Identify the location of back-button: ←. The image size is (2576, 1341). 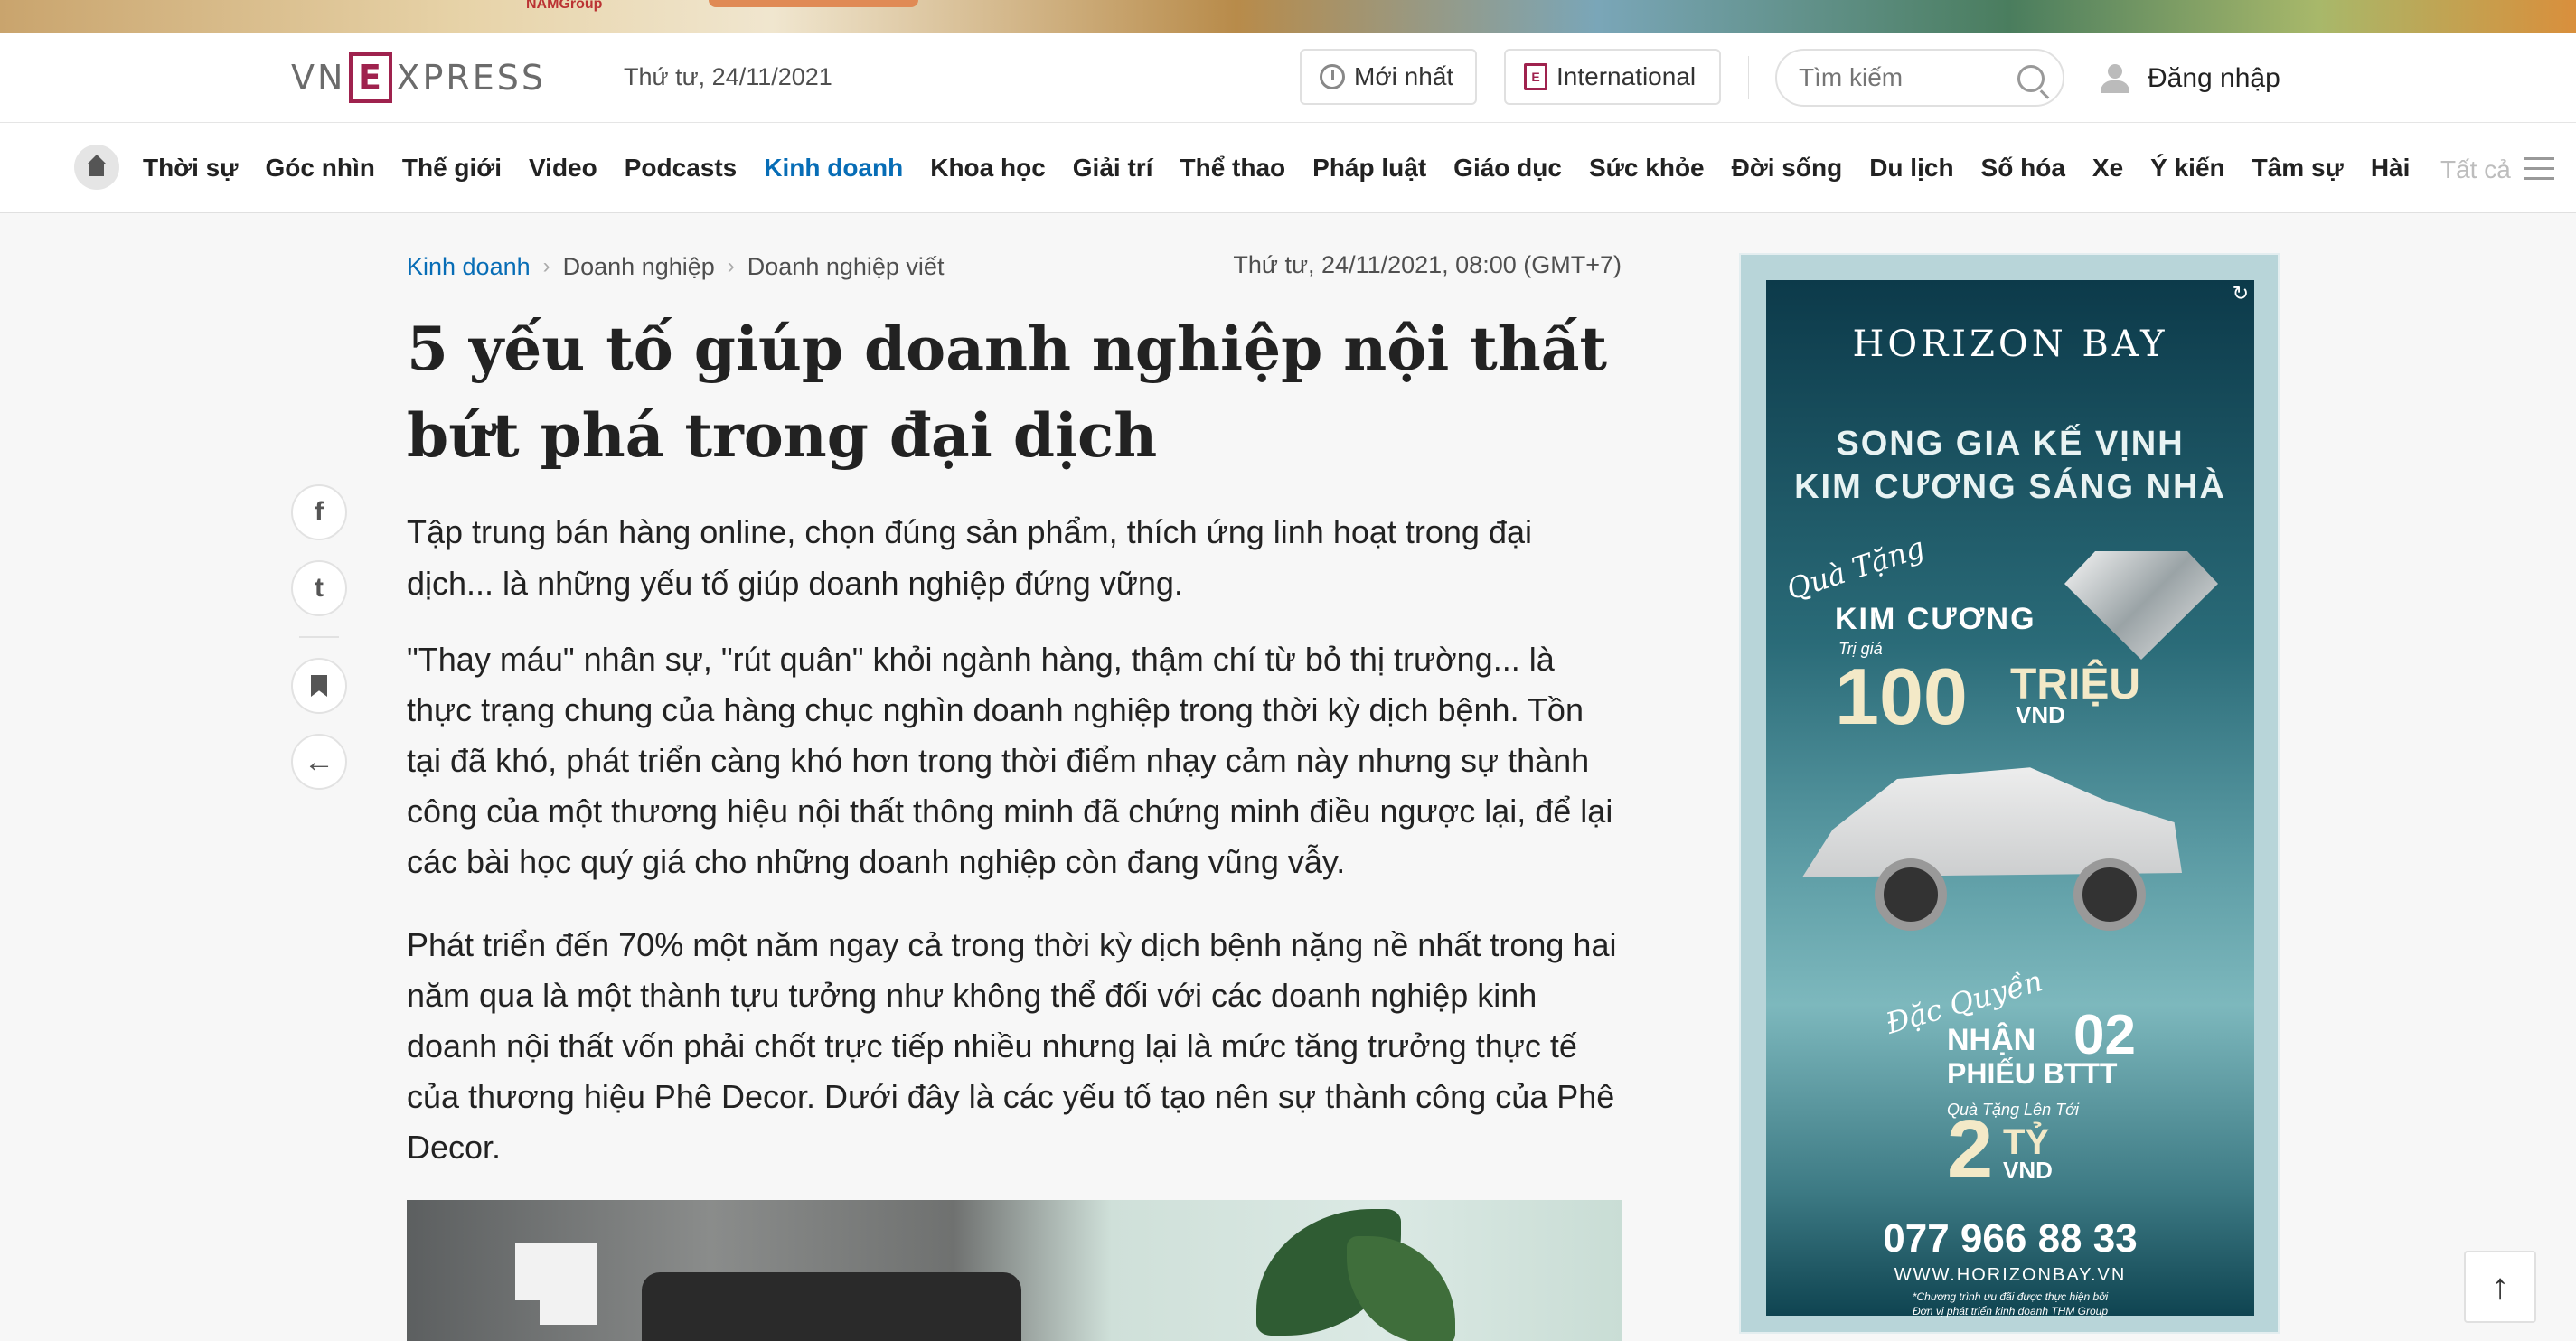
(319, 762).